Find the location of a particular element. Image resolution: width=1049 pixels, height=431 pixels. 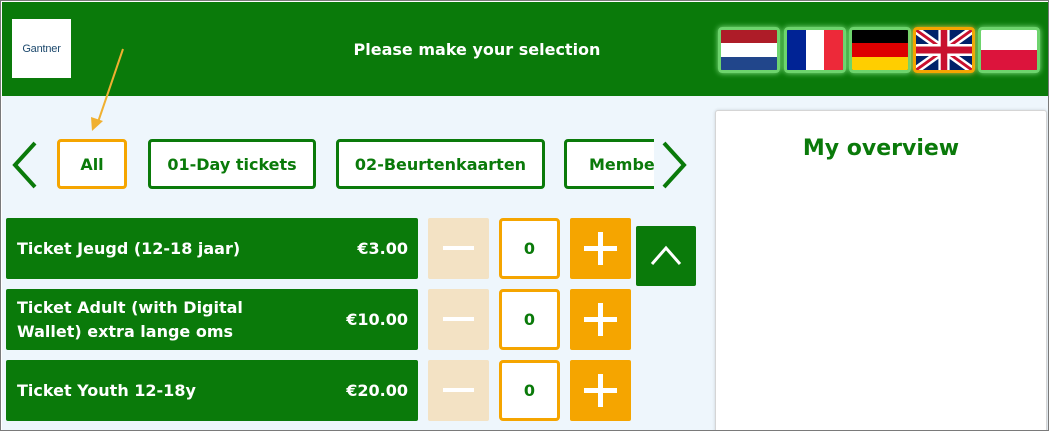

product-price: €20.00 is located at coordinates (377, 390).